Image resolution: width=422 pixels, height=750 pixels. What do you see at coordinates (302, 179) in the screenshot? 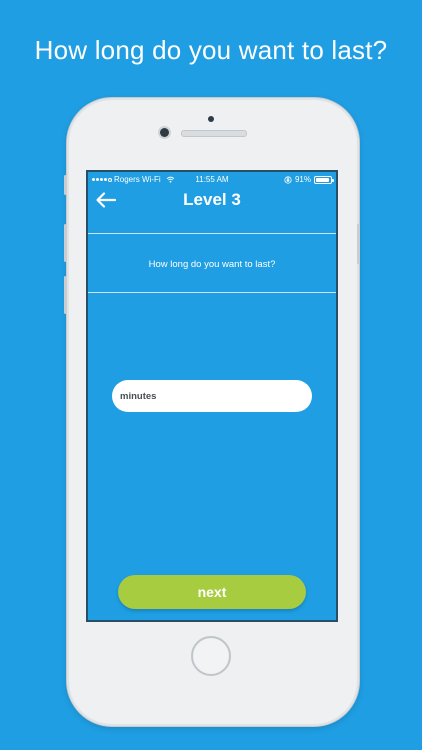
I see `battery-percent: 91%` at bounding box center [302, 179].